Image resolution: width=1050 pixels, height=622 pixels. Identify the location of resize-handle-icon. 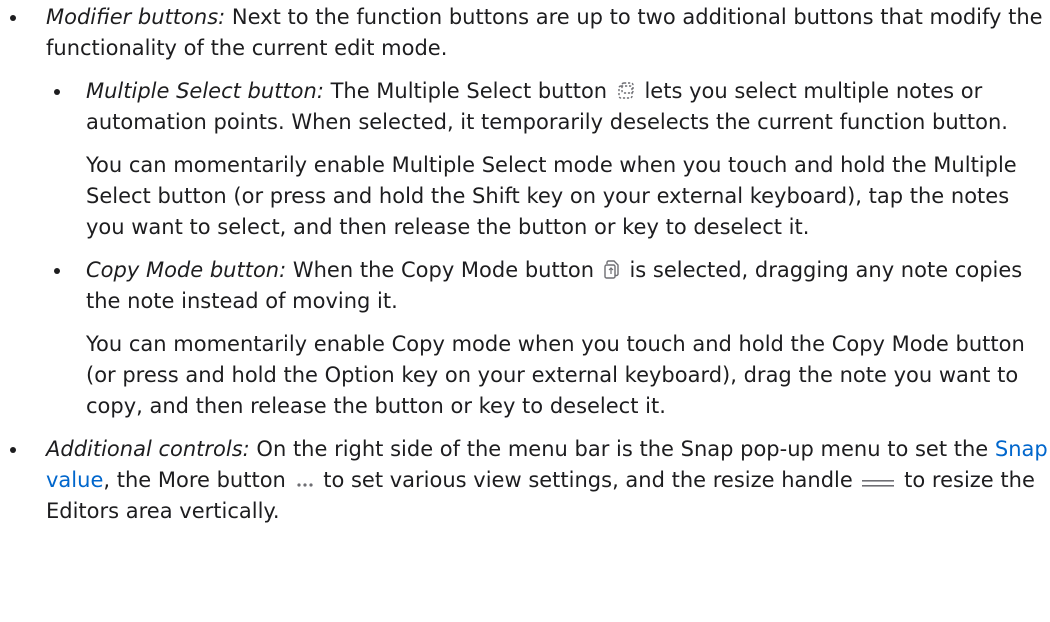
(878, 483).